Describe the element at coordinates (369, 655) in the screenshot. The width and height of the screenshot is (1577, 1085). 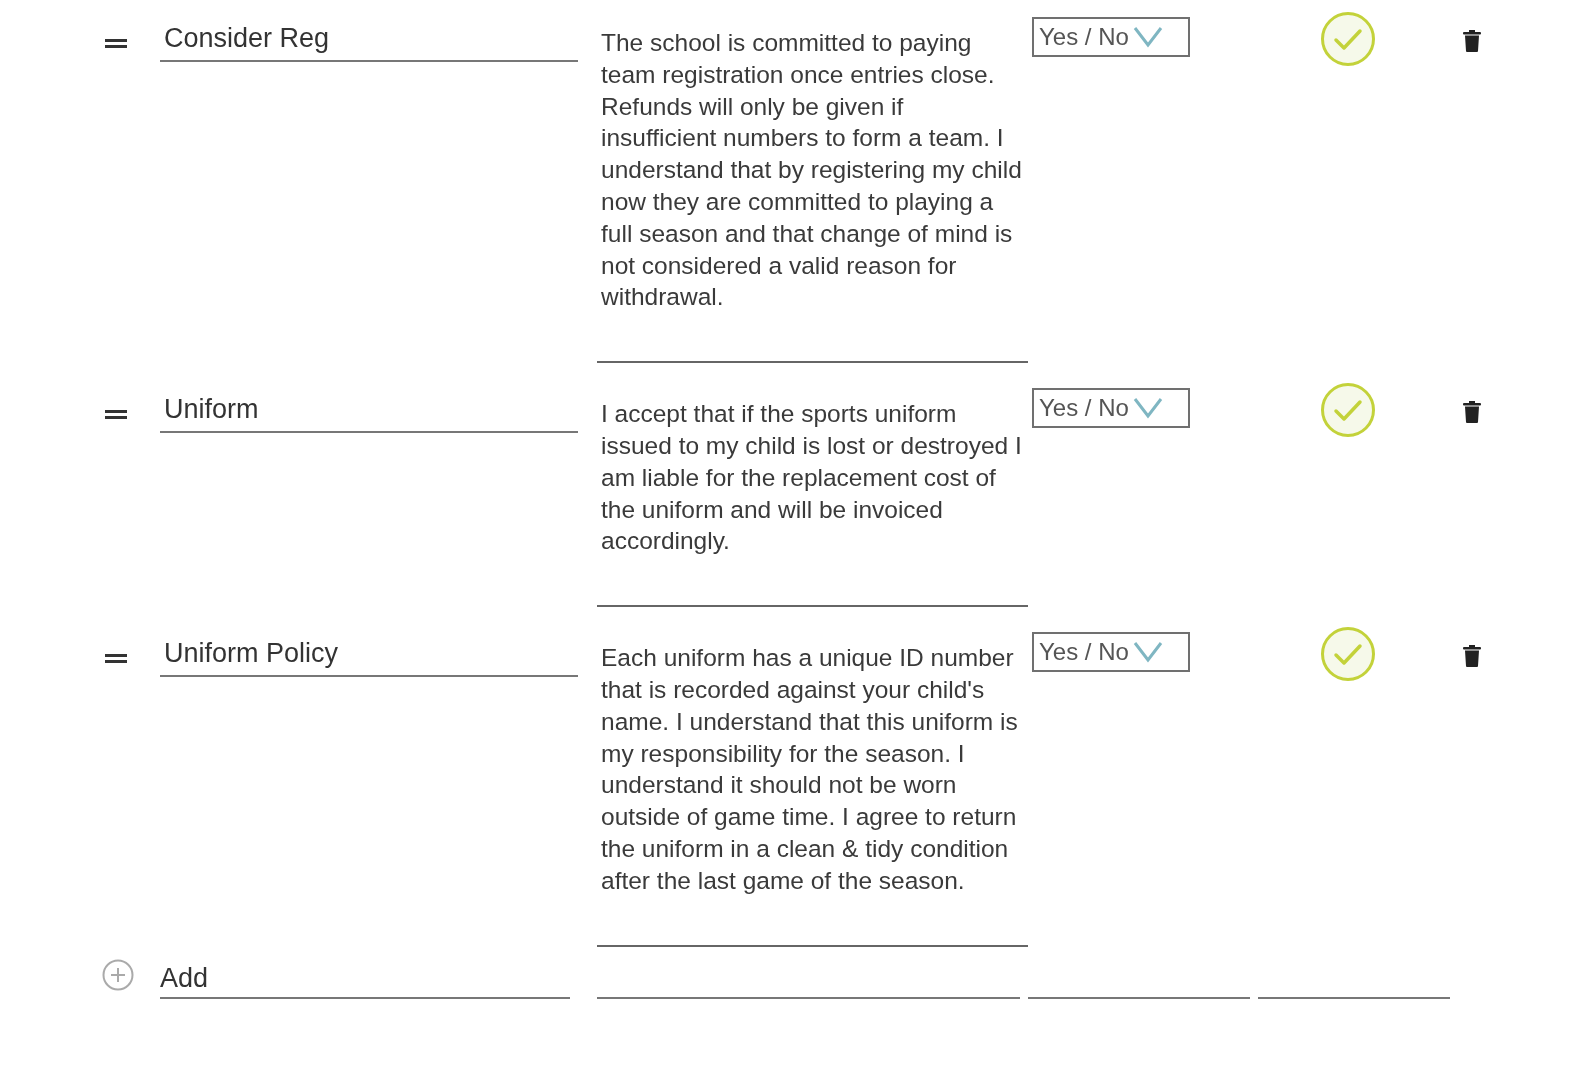
I see `name-field: Uniform Policy` at that location.